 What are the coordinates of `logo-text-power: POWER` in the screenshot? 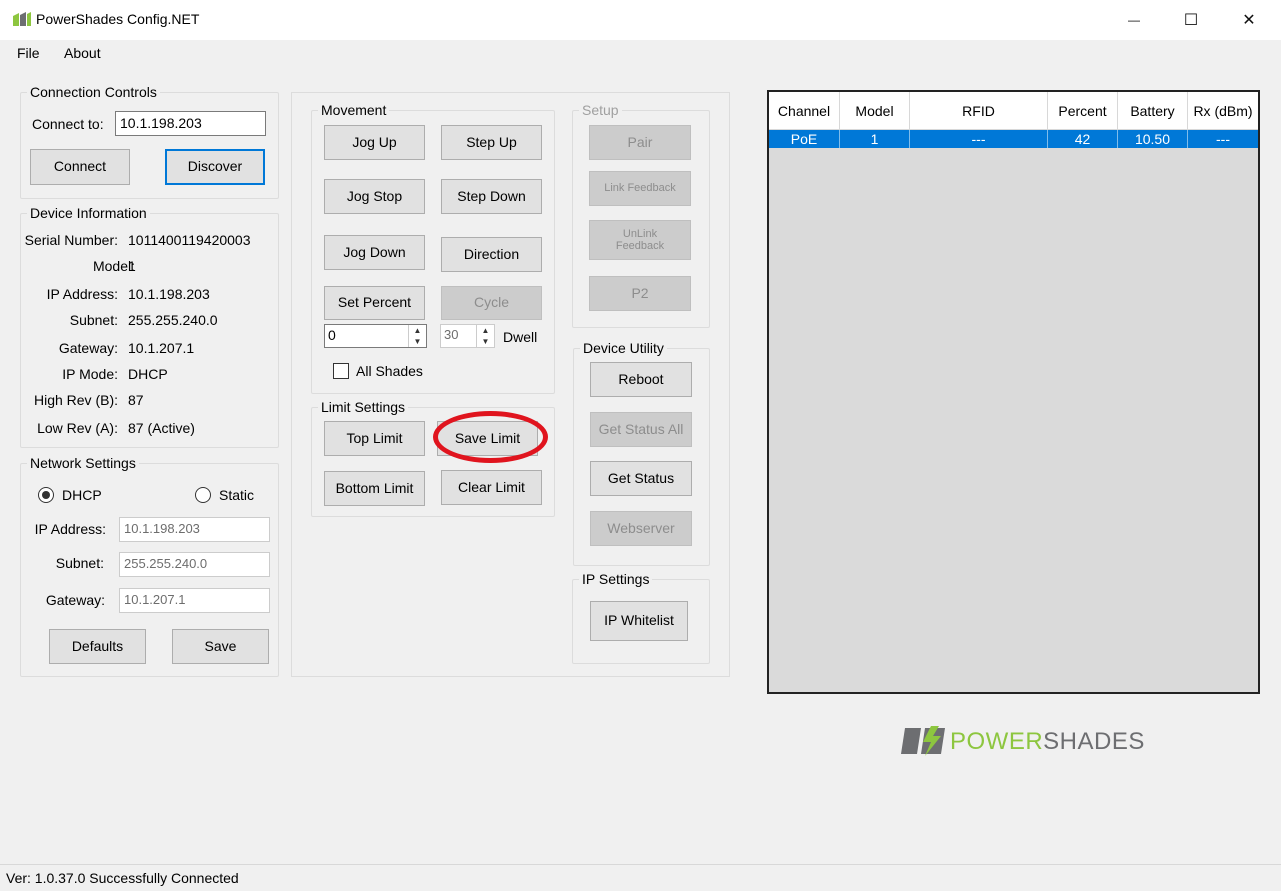 It's located at (997, 741).